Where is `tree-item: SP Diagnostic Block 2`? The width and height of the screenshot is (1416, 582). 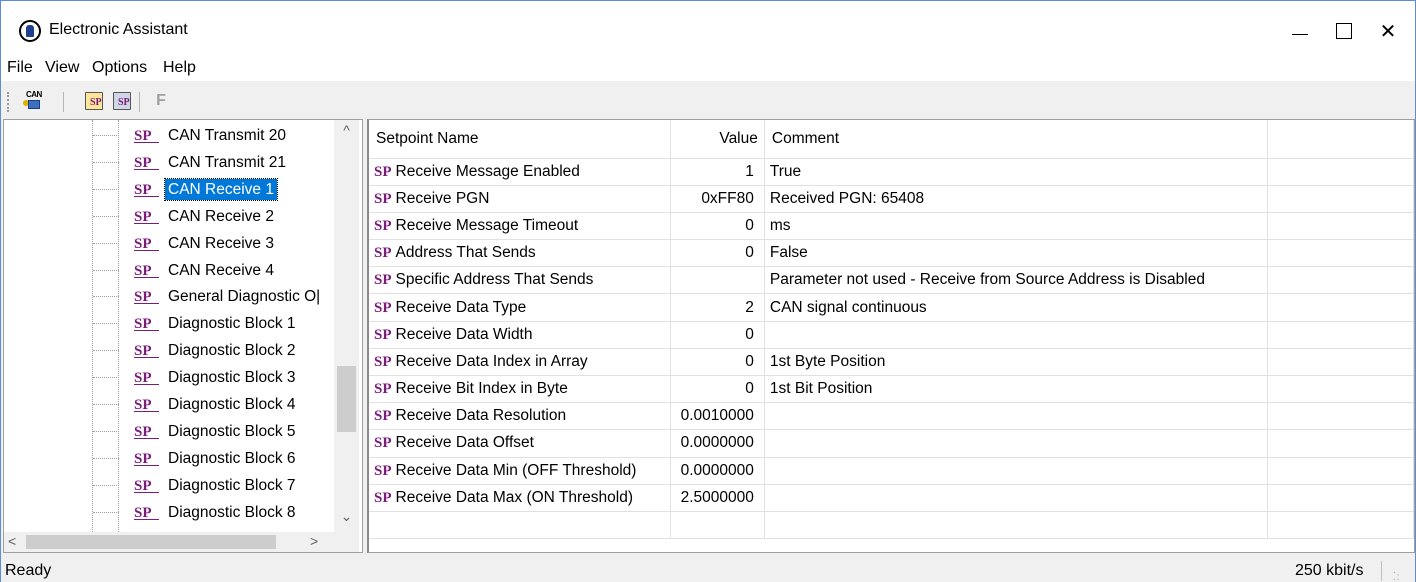
tree-item: SP Diagnostic Block 2 is located at coordinates (212, 350).